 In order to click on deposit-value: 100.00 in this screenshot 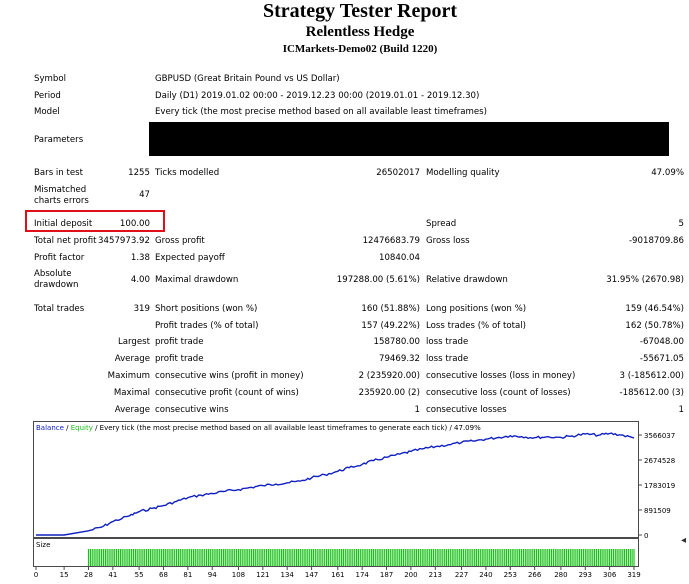, I will do `click(134, 224)`.